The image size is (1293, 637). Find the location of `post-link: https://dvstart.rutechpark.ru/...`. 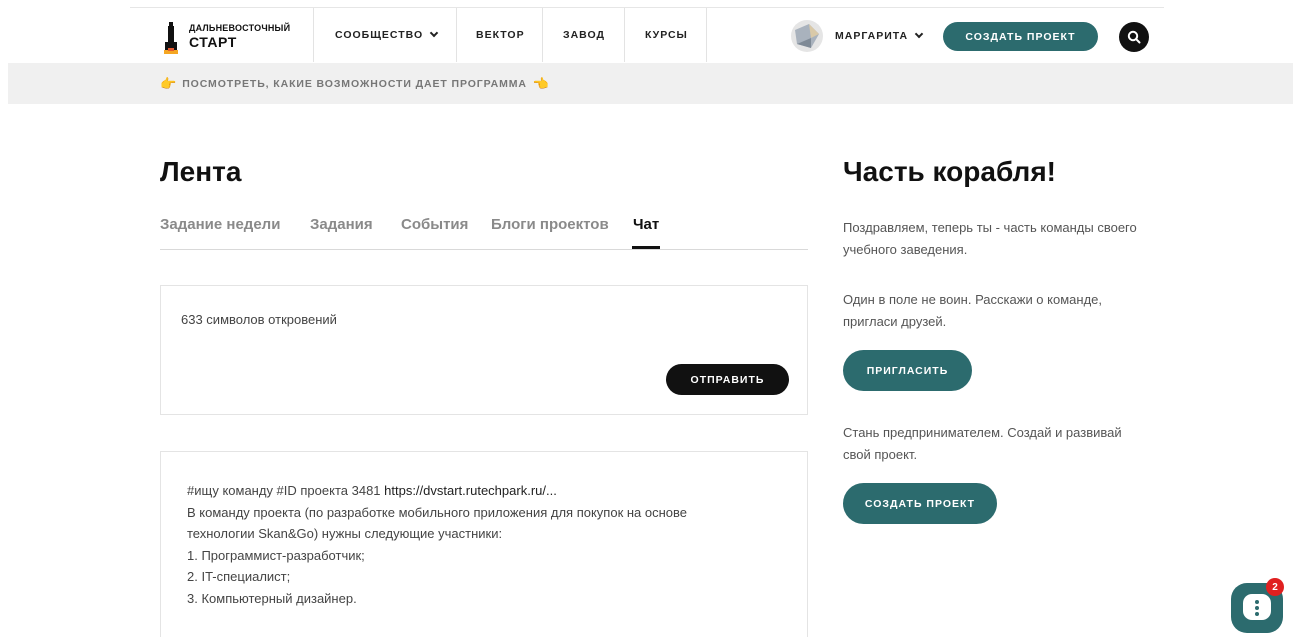

post-link: https://dvstart.rutechpark.ru/... is located at coordinates (470, 490).